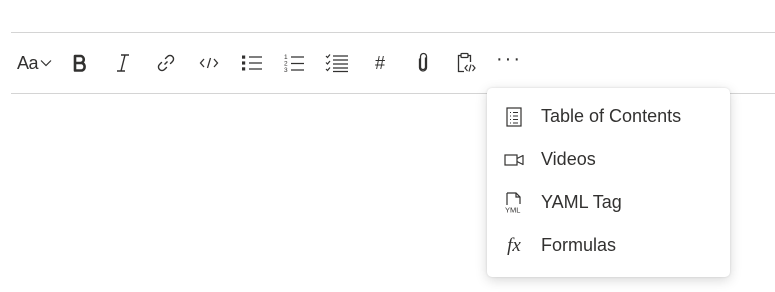 The width and height of the screenshot is (775, 292). I want to click on paste-code-button, so click(466, 63).